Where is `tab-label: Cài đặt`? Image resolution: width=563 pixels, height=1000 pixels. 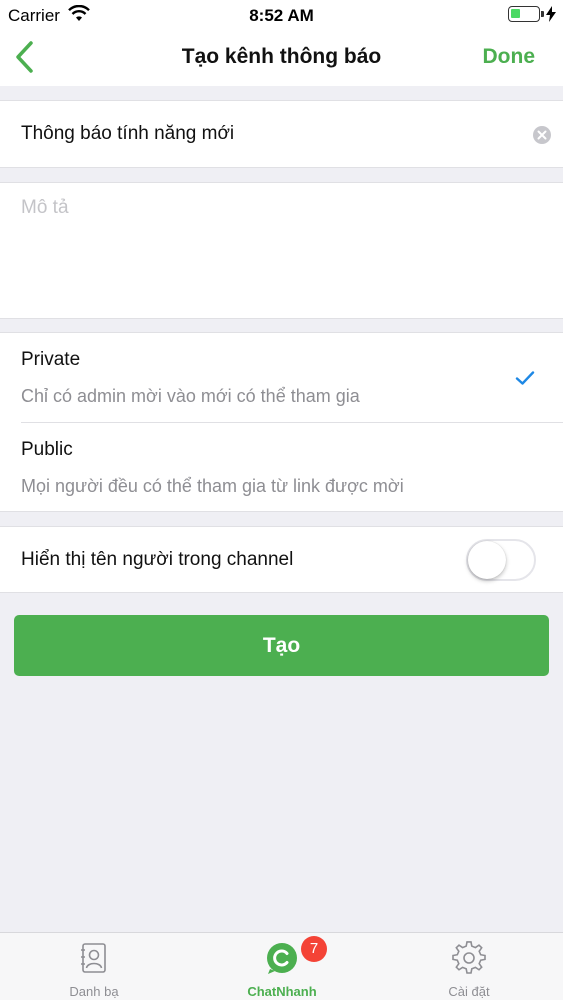
tab-label: Cài đặt is located at coordinates (469, 991).